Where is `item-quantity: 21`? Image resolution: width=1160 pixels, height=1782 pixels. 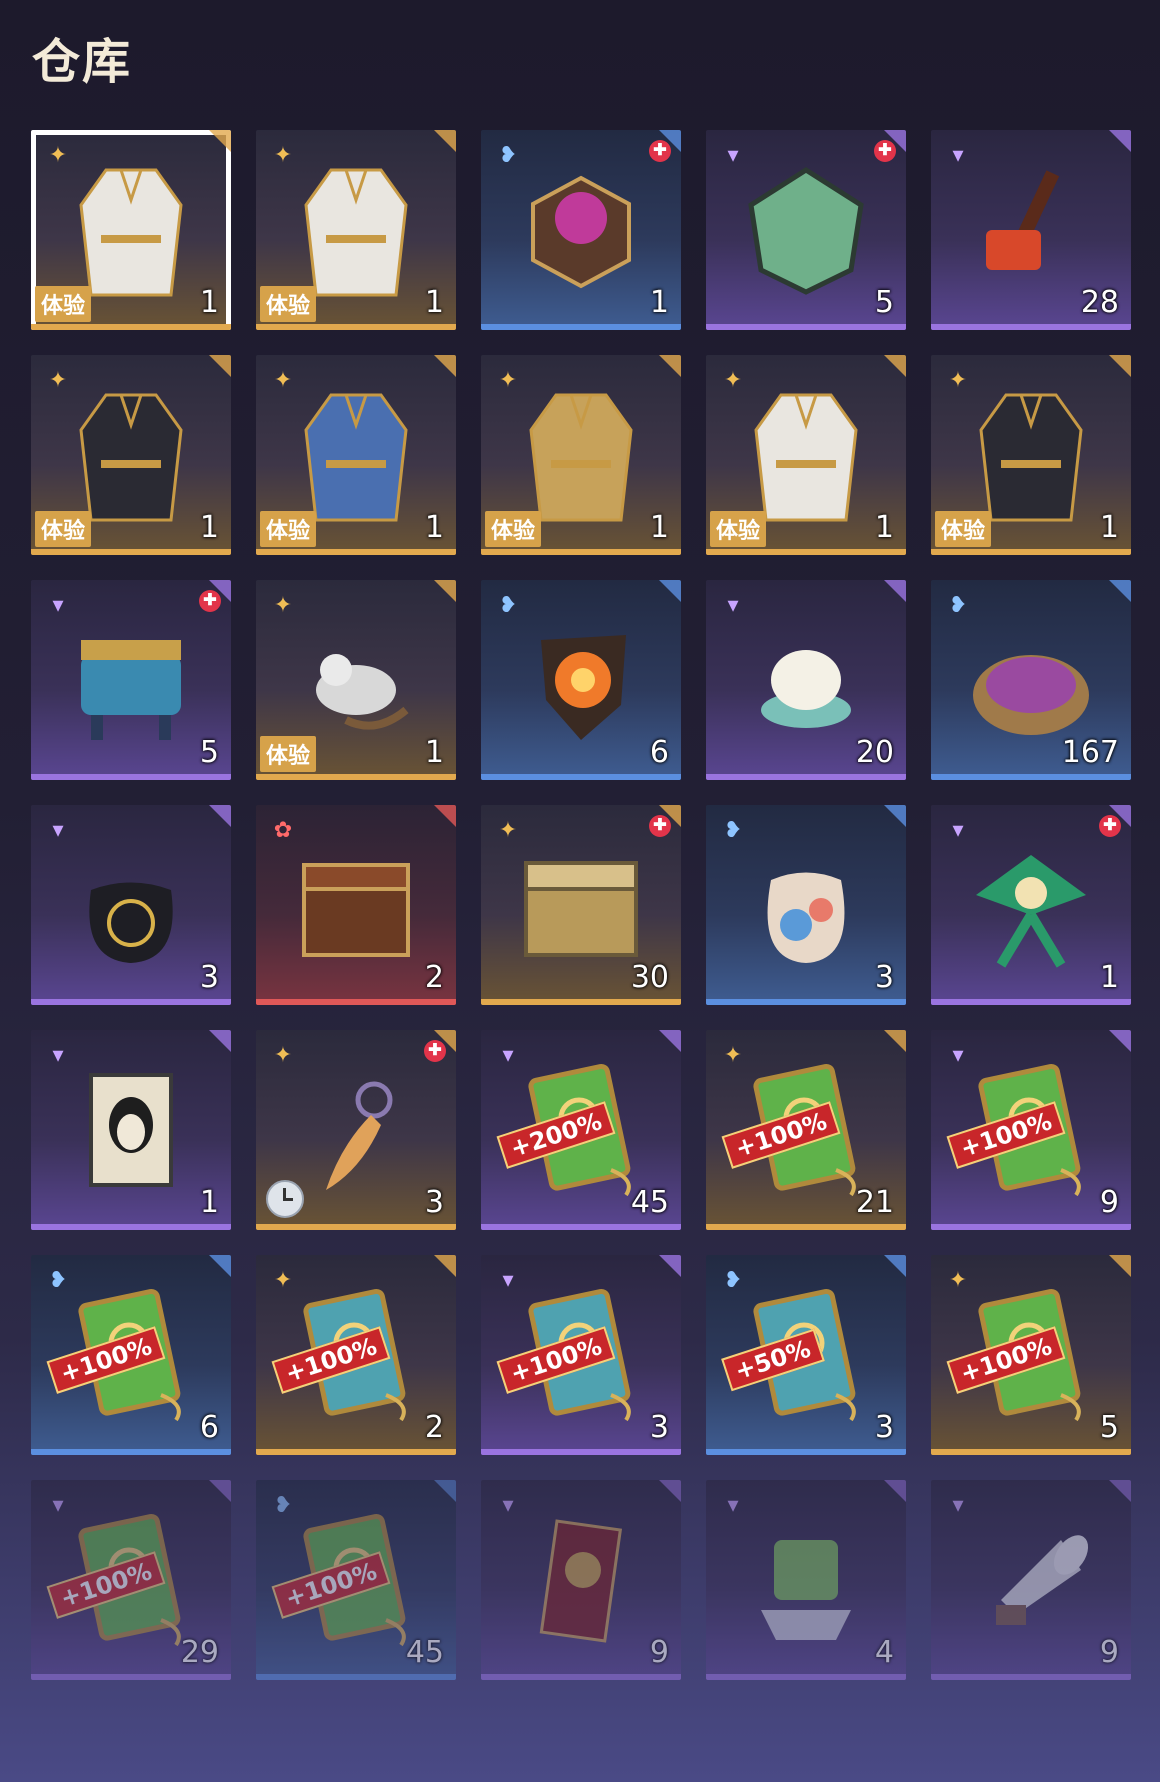
item-quantity: 21 is located at coordinates (874, 1202).